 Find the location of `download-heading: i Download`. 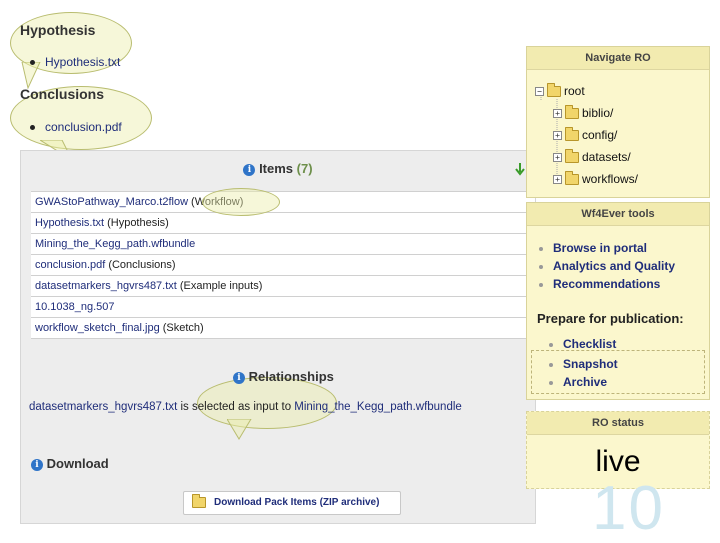

download-heading: i Download is located at coordinates (70, 463).